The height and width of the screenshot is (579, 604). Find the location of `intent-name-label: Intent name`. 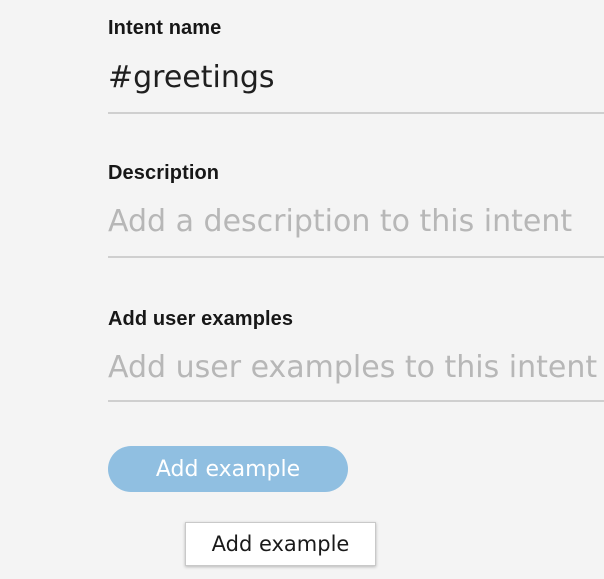

intent-name-label: Intent name is located at coordinates (165, 28).